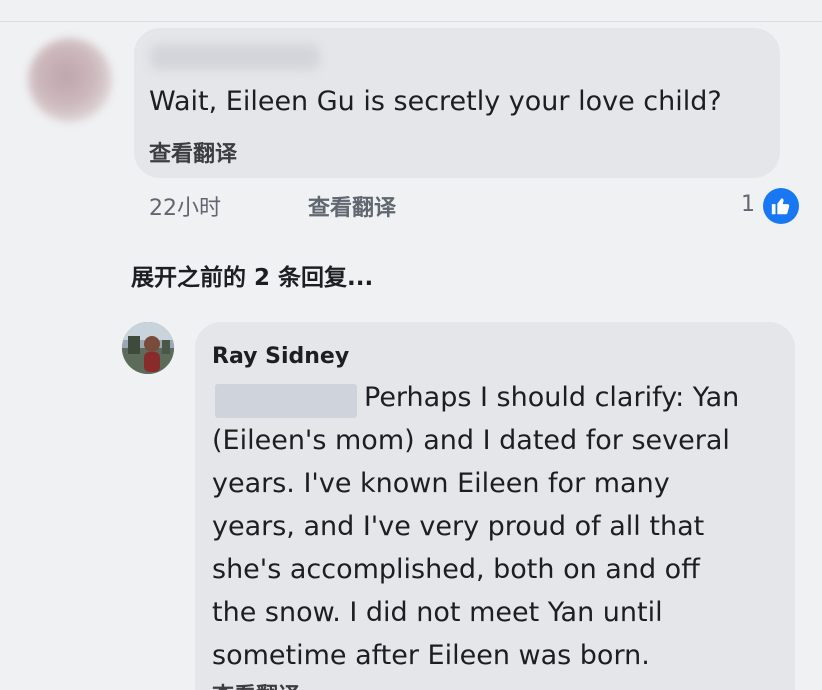 This screenshot has height=690, width=822. What do you see at coordinates (352, 206) in the screenshot?
I see `see-translation-button: 查看翻译` at bounding box center [352, 206].